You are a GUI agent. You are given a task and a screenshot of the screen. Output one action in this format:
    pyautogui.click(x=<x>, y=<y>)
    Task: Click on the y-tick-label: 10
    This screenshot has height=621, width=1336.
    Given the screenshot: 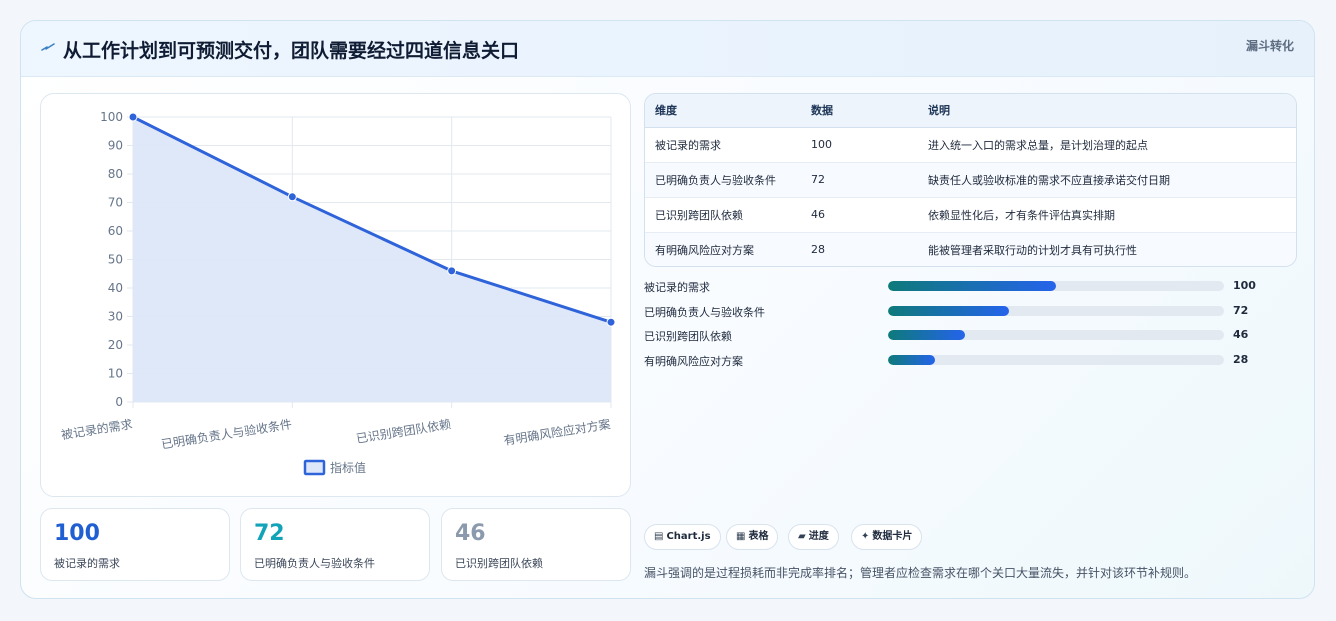 What is the action you would take?
    pyautogui.click(x=115, y=374)
    